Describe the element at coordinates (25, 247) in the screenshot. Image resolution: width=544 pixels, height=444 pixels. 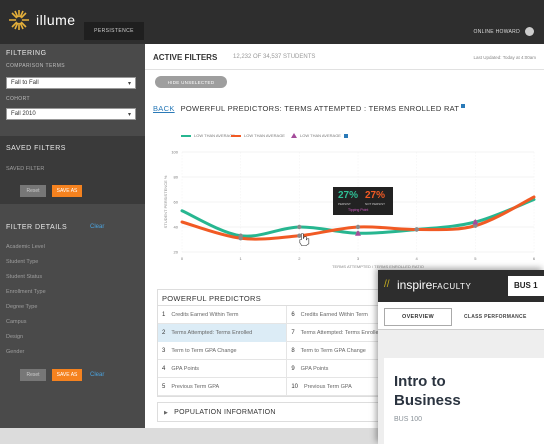
I see `filter-detail-item: Academic Level` at that location.